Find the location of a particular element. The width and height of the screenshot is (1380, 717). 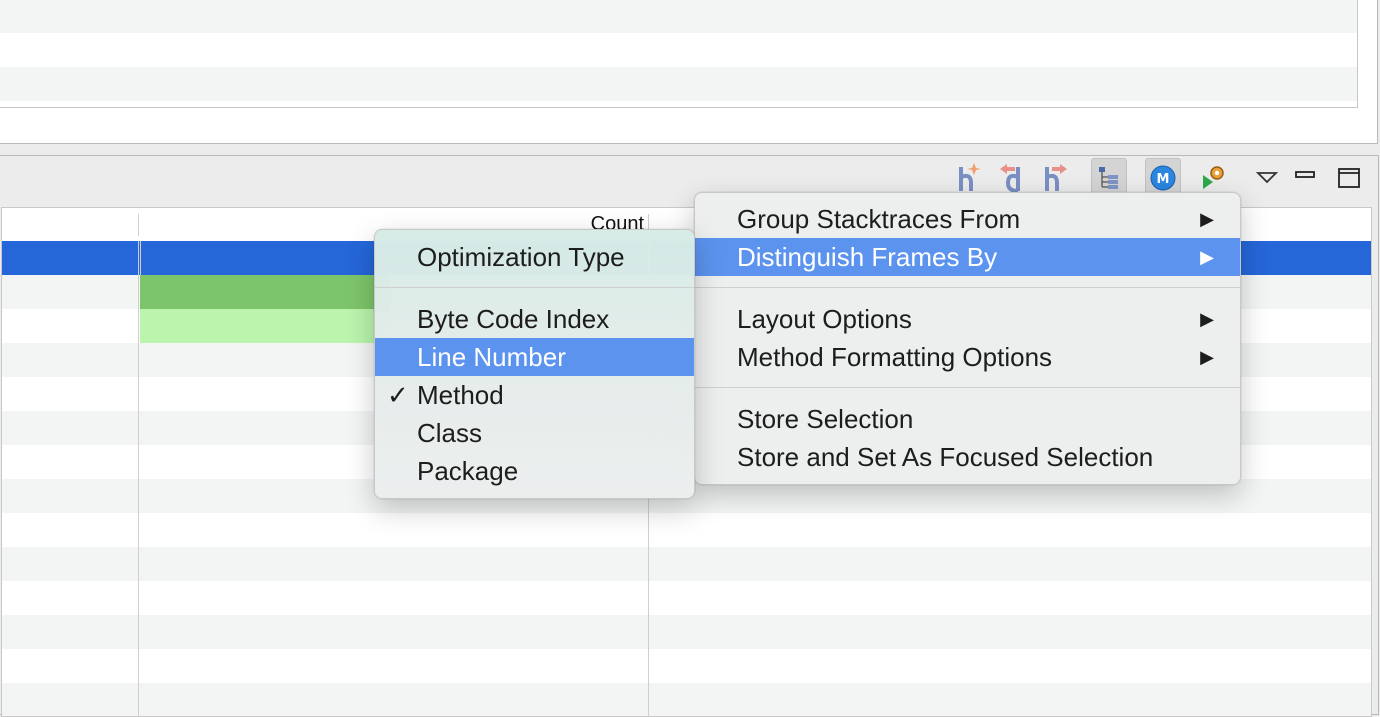

menu-item-optimization-type: Optimization Type is located at coordinates (534, 257).